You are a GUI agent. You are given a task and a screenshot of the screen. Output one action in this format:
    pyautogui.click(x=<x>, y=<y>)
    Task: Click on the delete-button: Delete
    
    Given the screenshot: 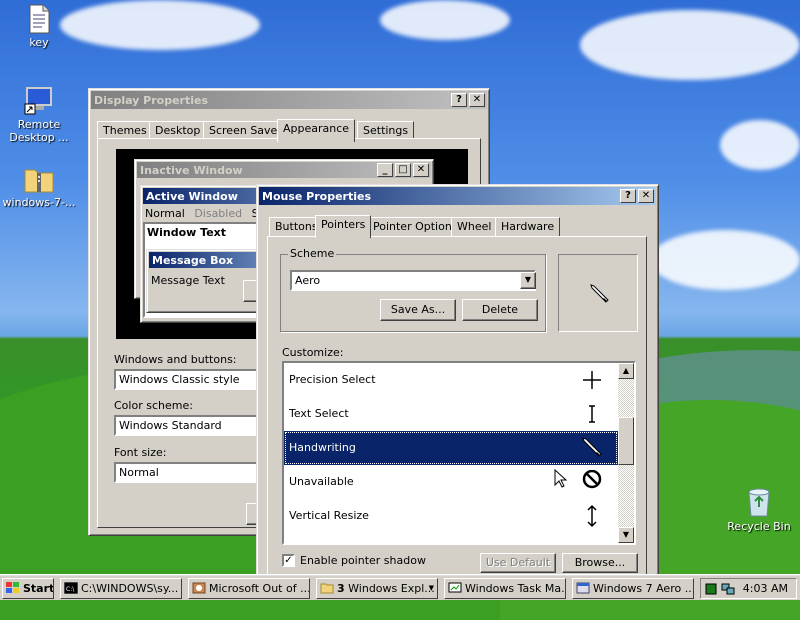 What is the action you would take?
    pyautogui.click(x=500, y=310)
    